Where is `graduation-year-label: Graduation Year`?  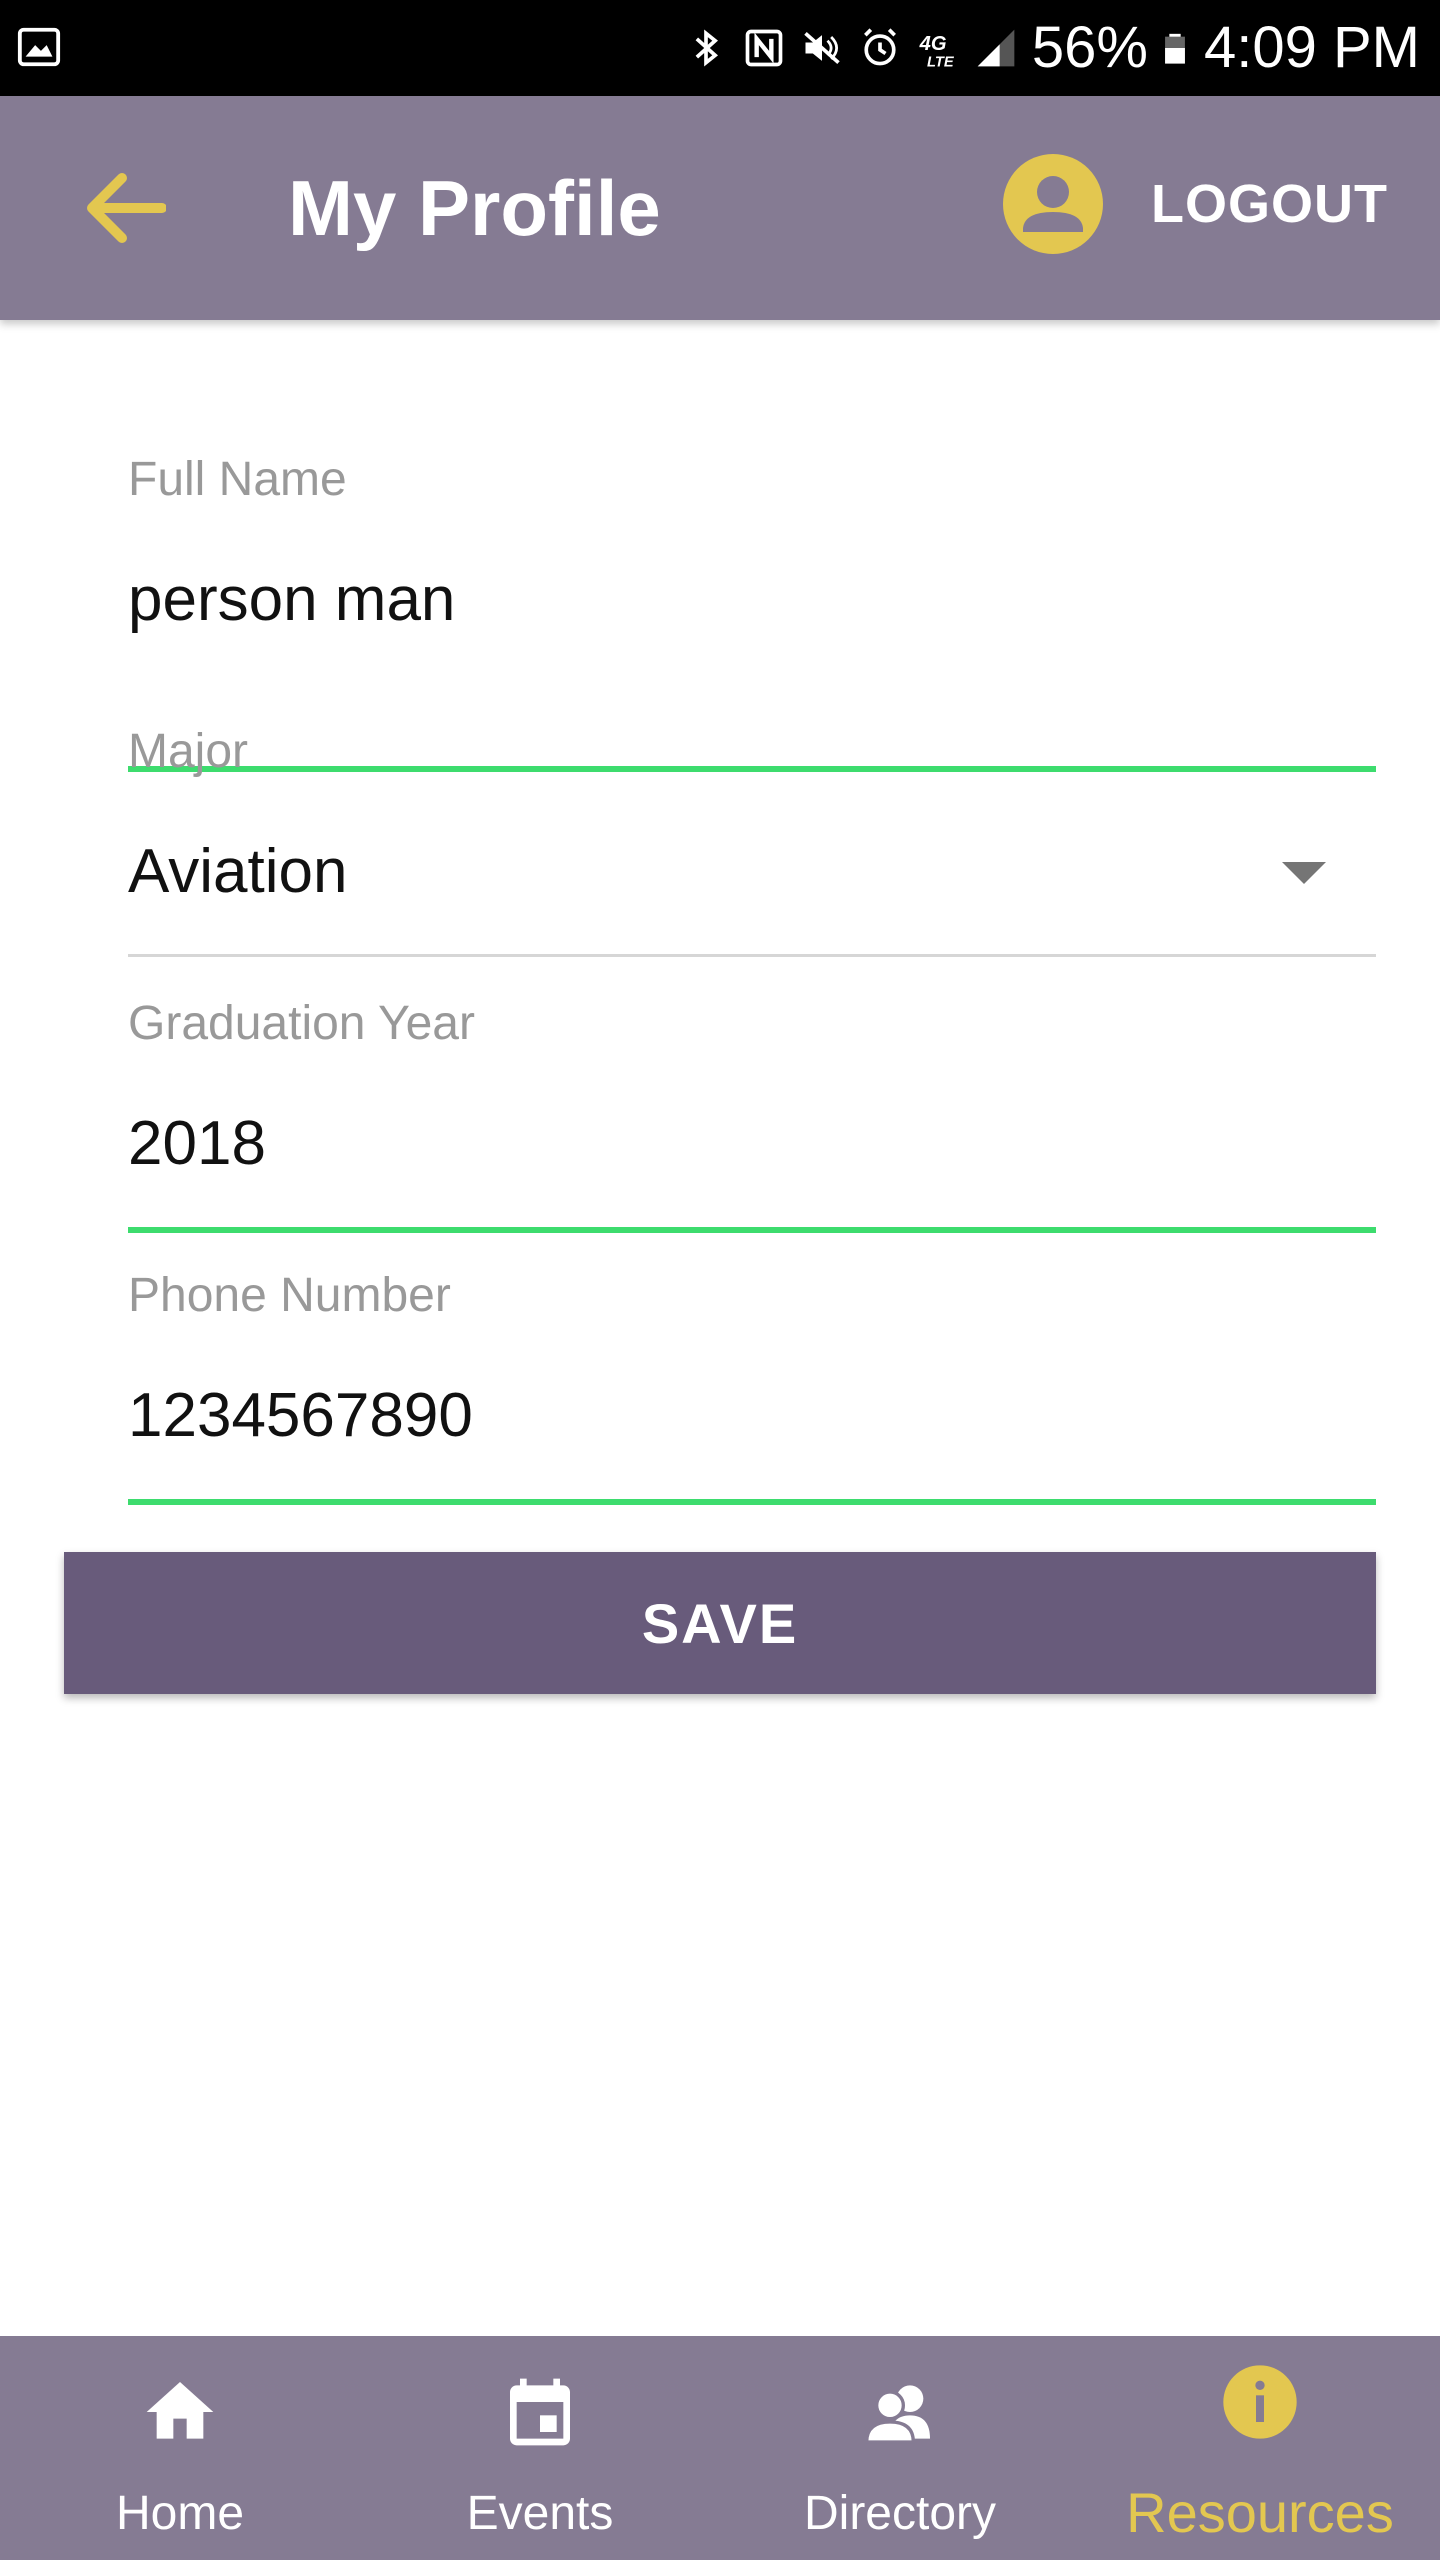
graduation-year-label: Graduation Year is located at coordinates (301, 1023).